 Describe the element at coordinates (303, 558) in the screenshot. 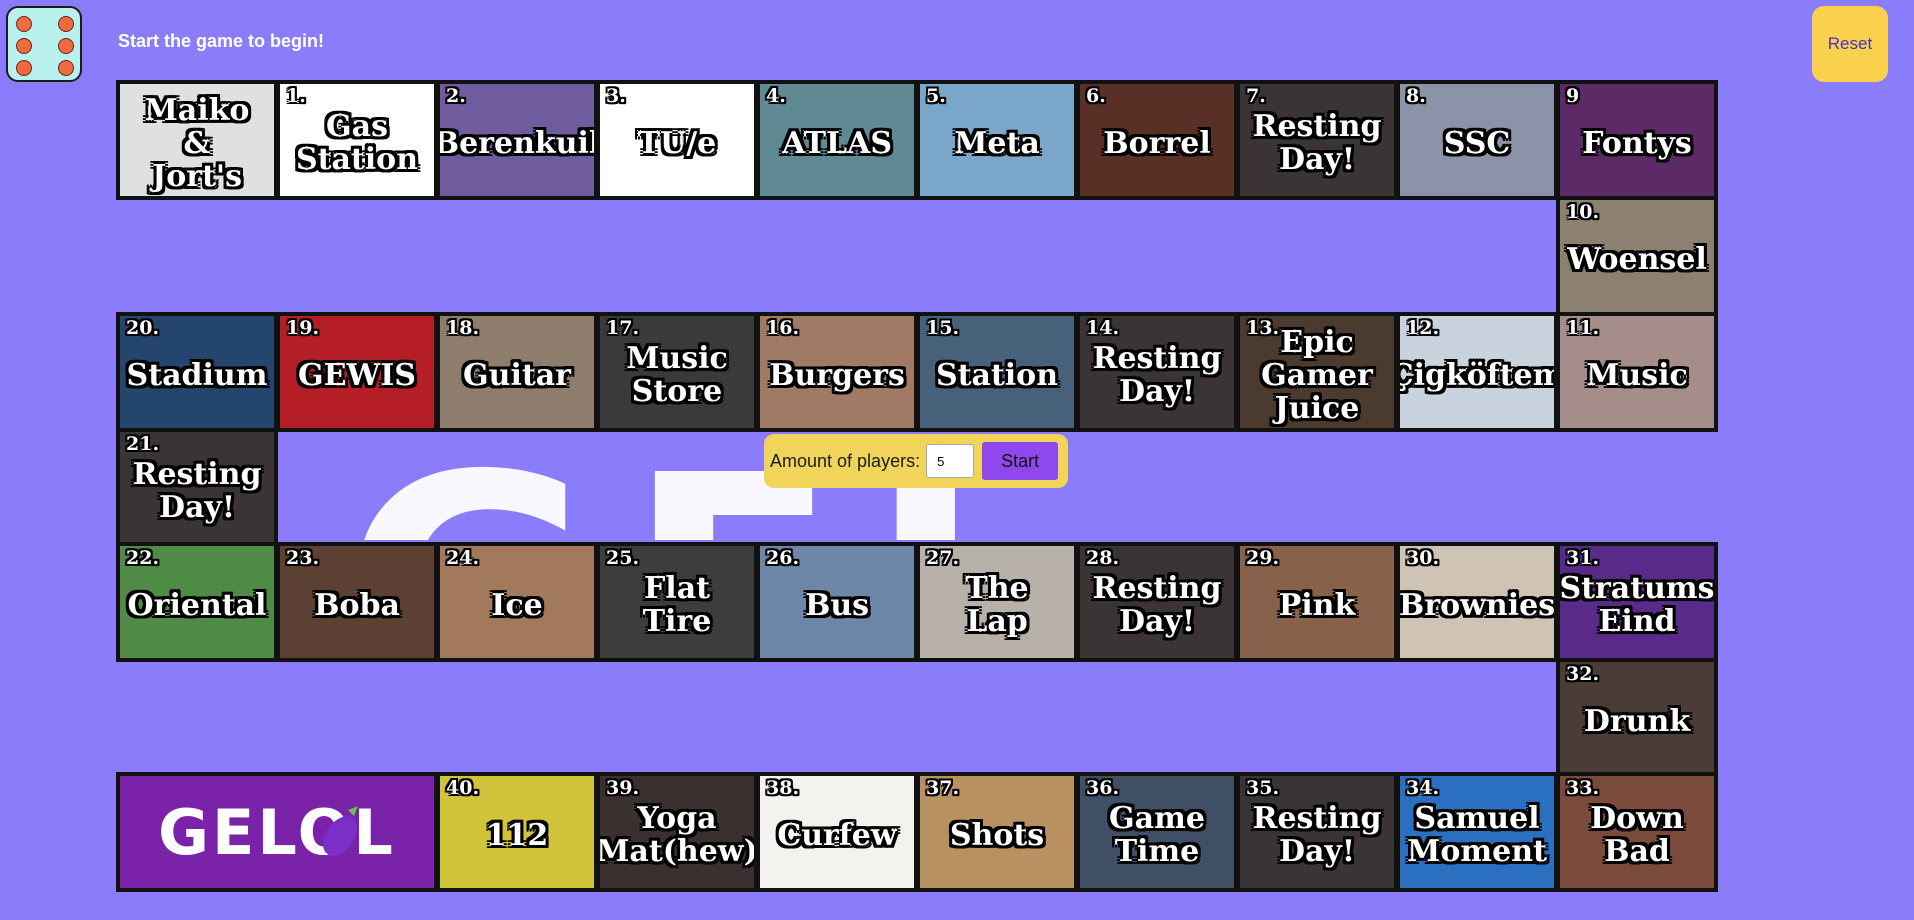

I see `tile-number: 23.` at that location.